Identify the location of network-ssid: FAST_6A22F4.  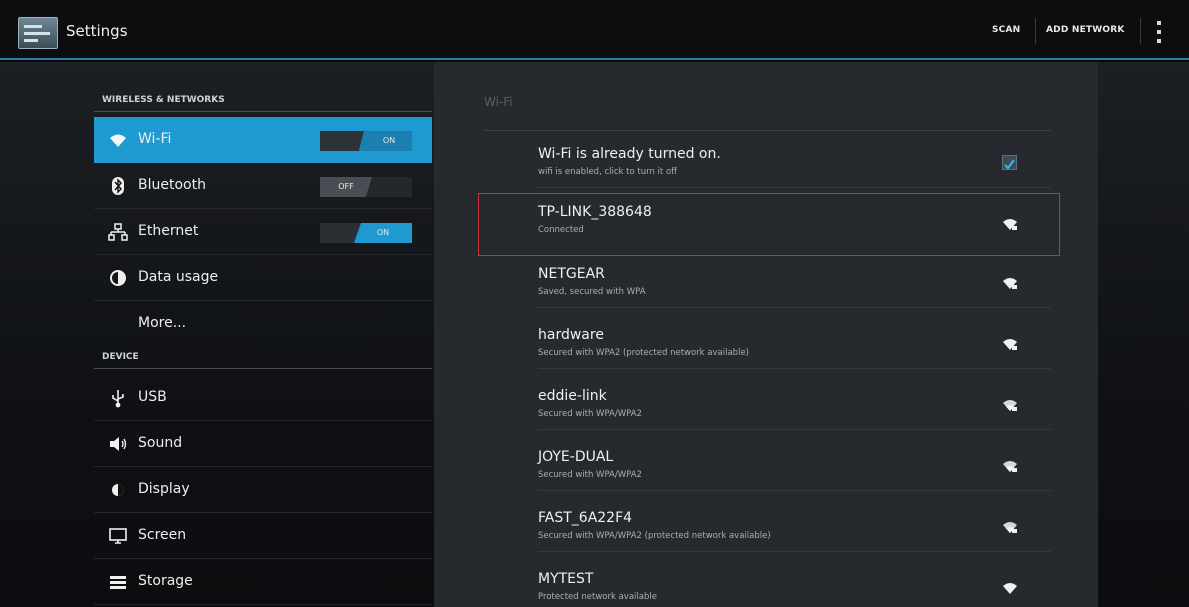
(585, 518).